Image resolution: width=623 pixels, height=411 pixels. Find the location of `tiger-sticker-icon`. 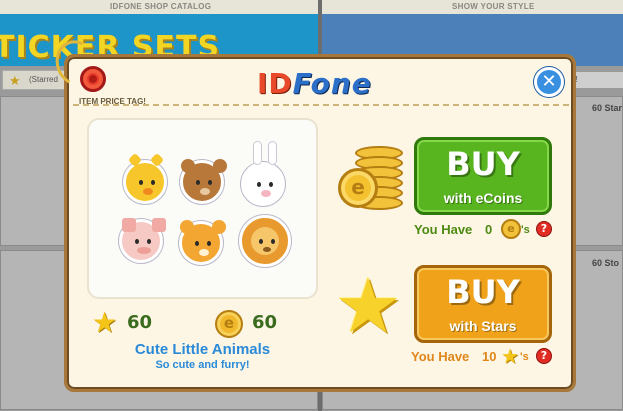

tiger-sticker-icon is located at coordinates (202, 242).